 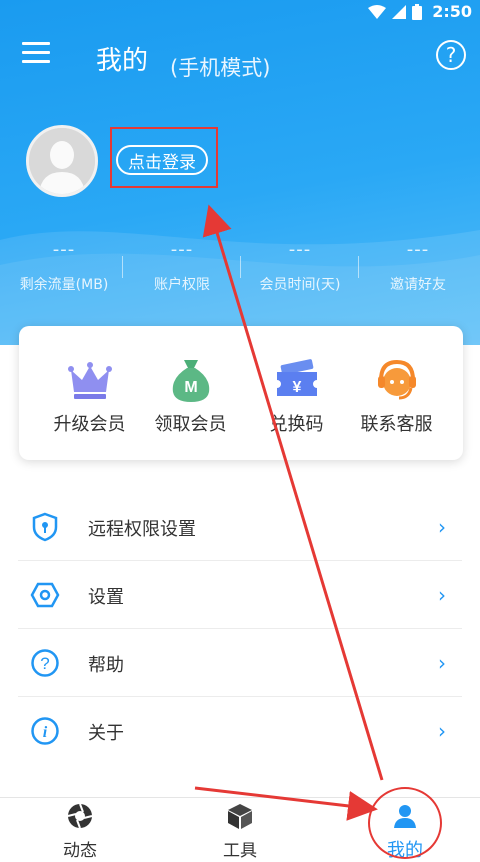 What do you see at coordinates (80, 816) in the screenshot?
I see `aperture-icon` at bounding box center [80, 816].